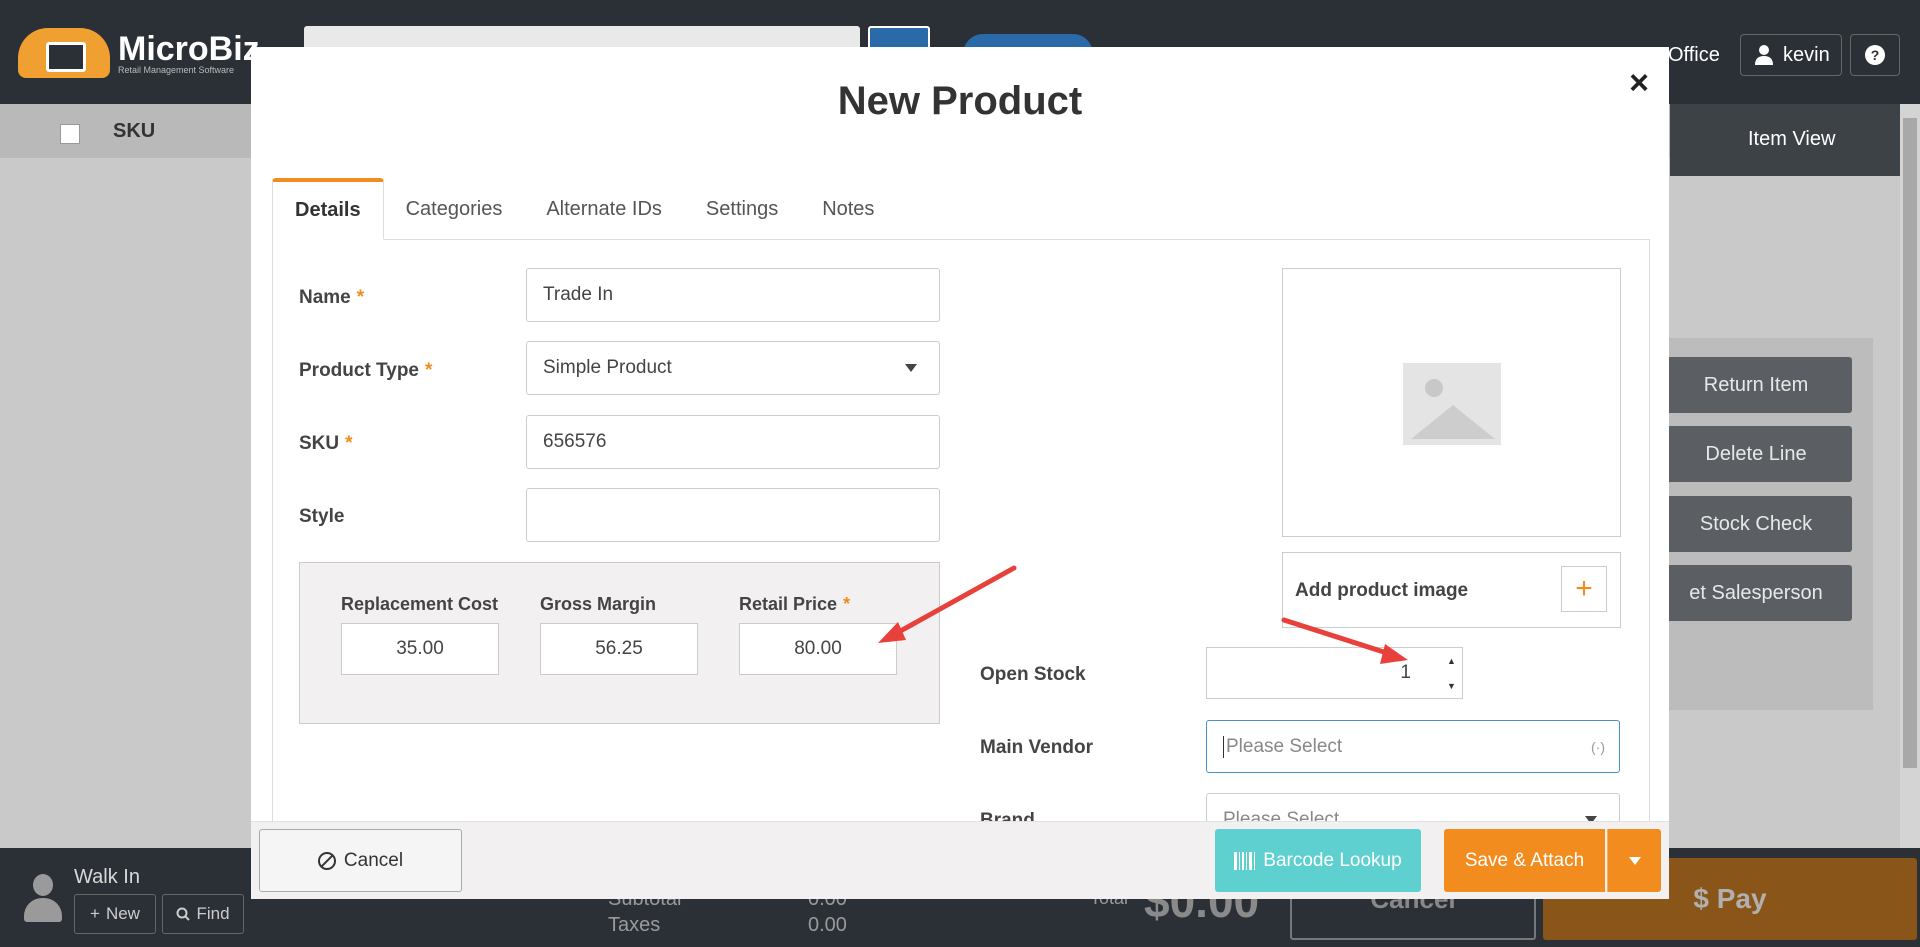 This screenshot has height=947, width=1920. What do you see at coordinates (1452, 673) in the screenshot?
I see `open-stock-stepper: ▲ ▼` at bounding box center [1452, 673].